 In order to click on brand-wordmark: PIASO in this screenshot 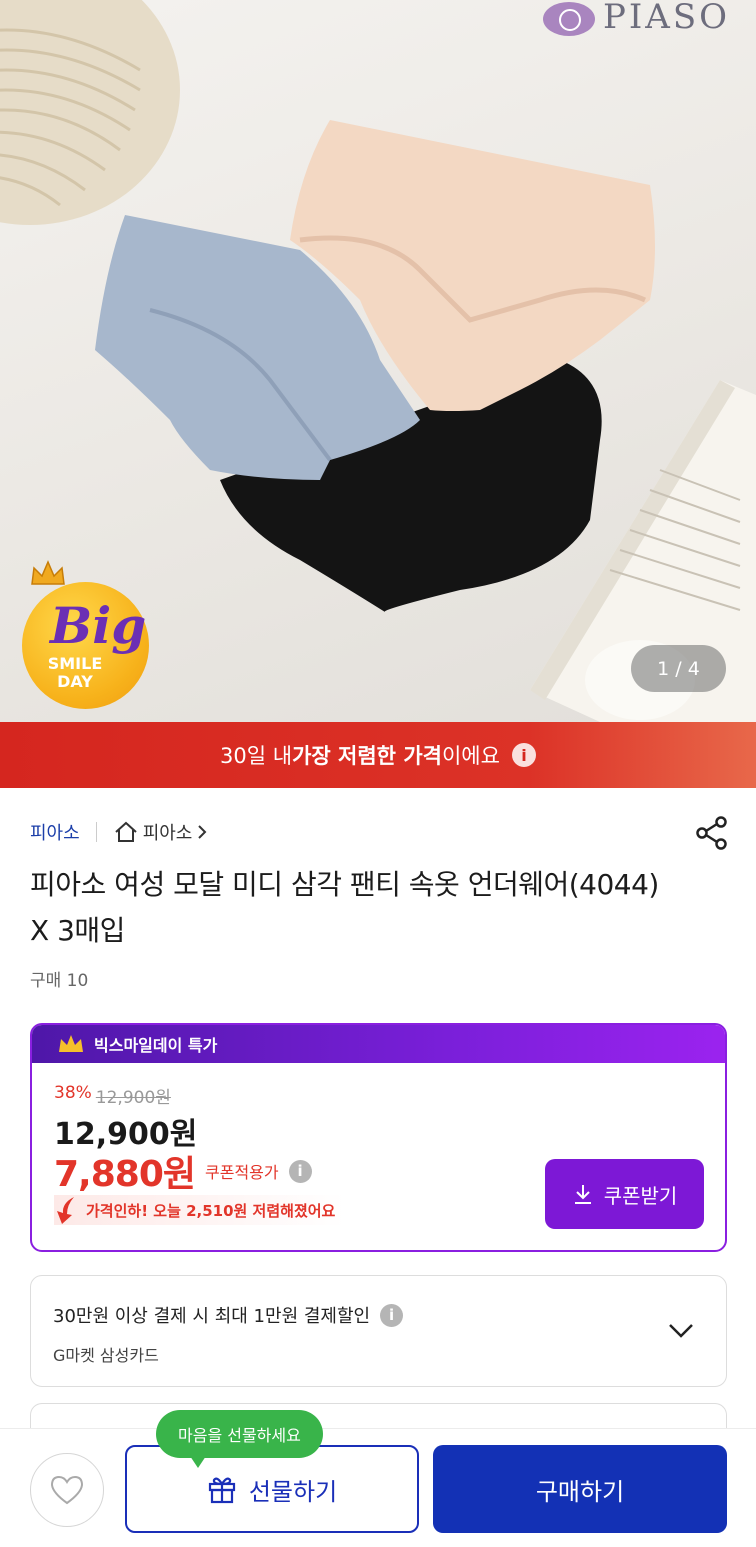, I will do `click(667, 18)`.